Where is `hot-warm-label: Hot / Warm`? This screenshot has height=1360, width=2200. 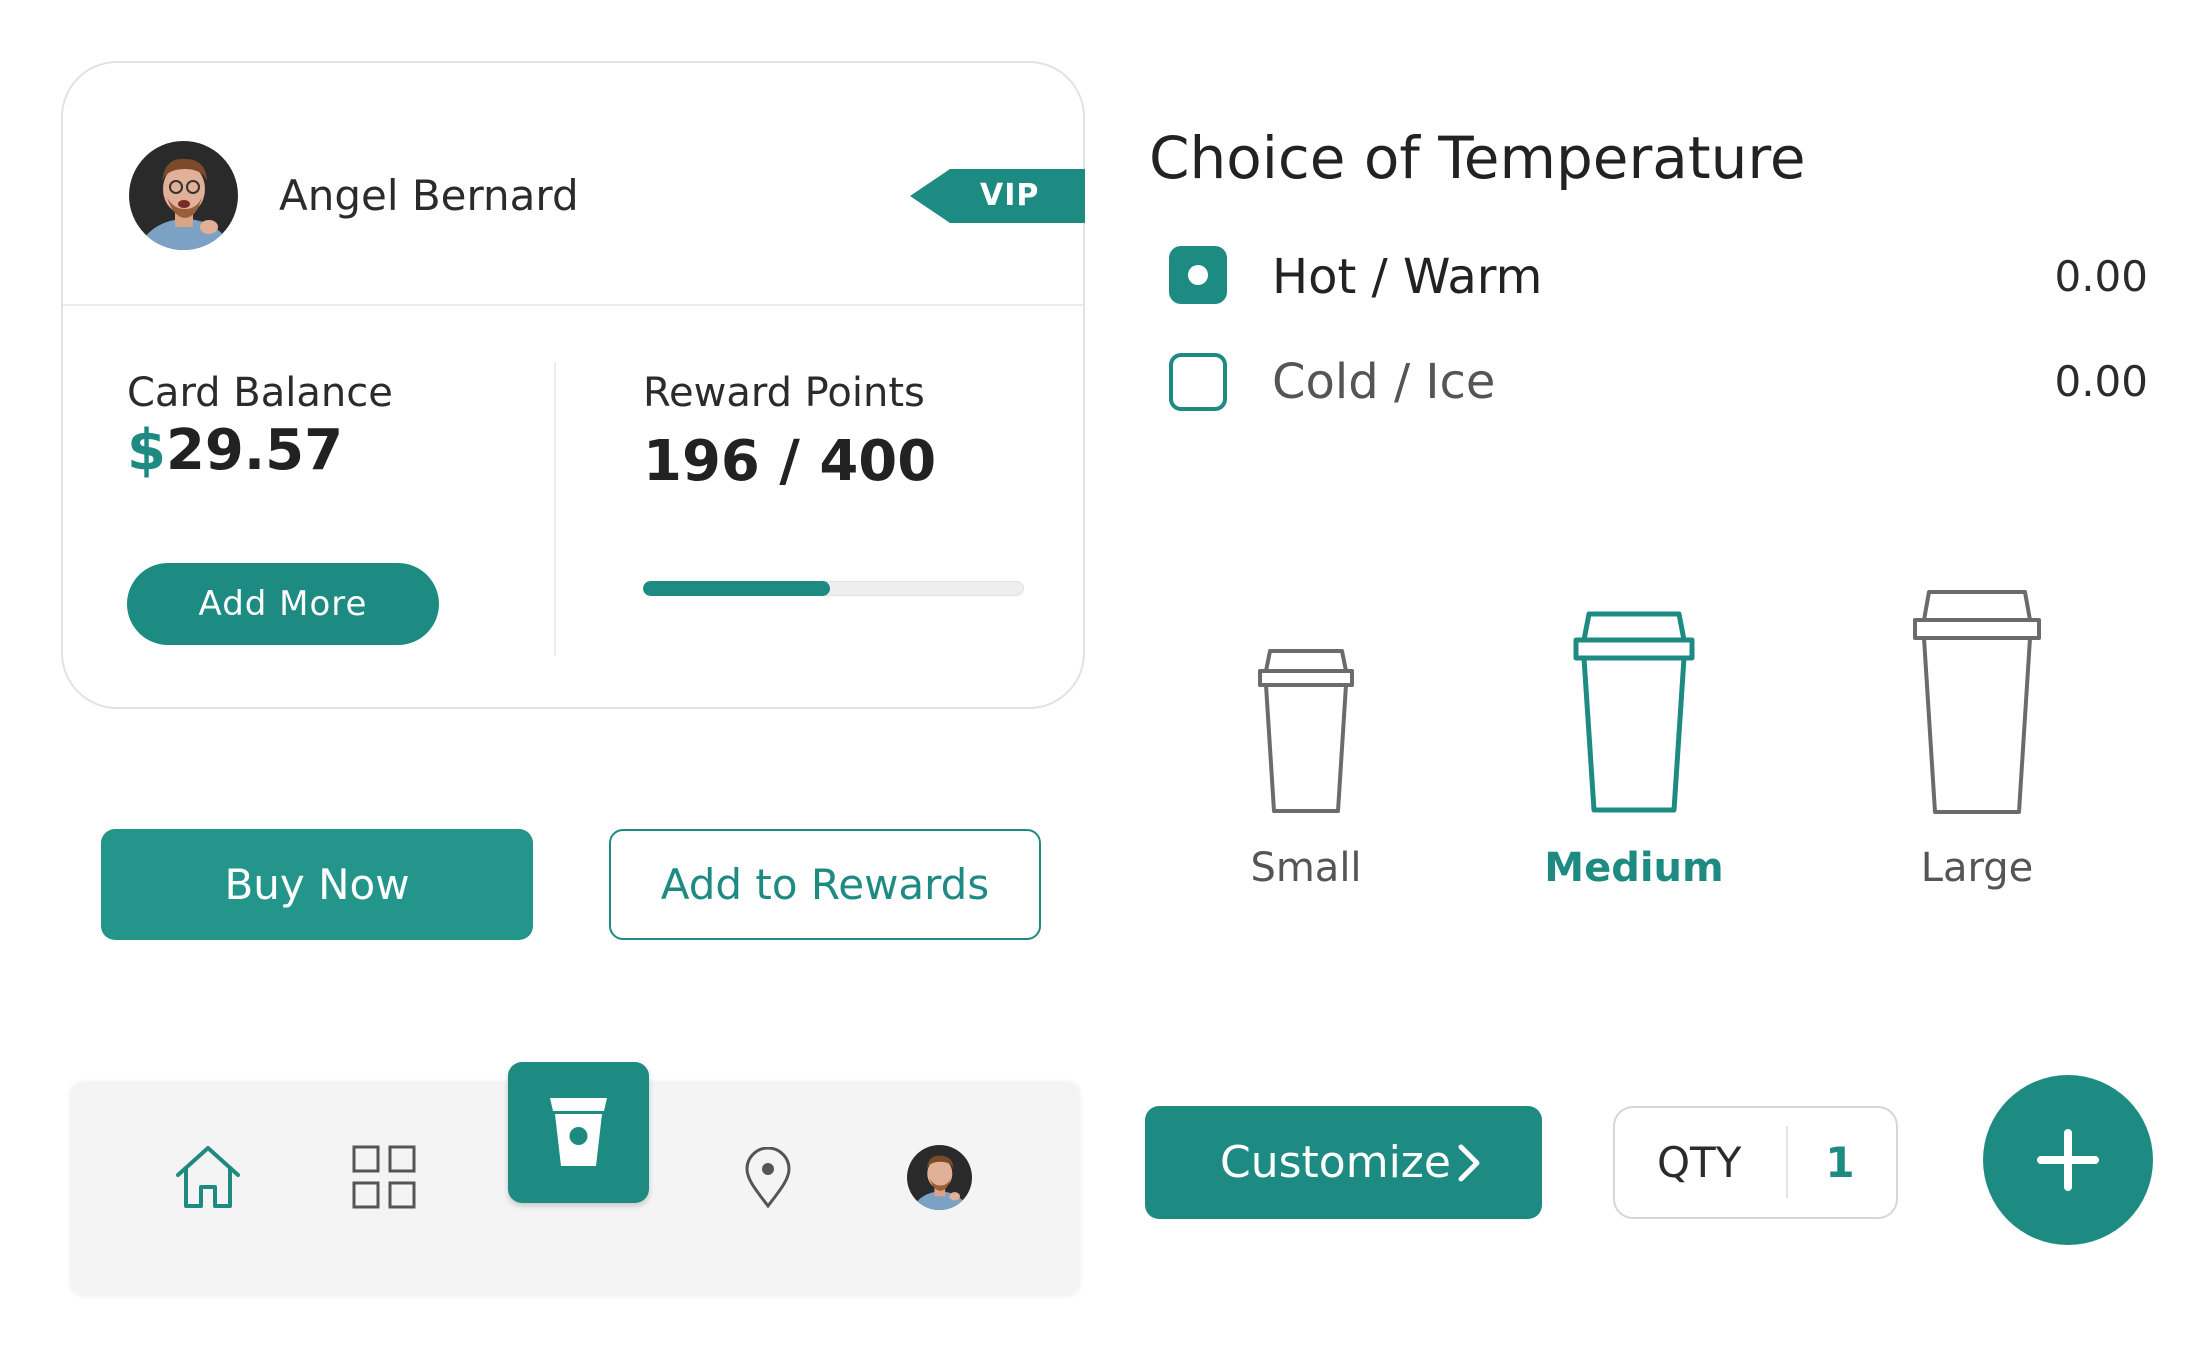
hot-warm-label: Hot / Warm is located at coordinates (1407, 277).